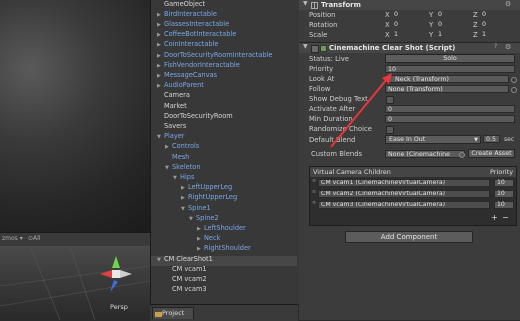  Describe the element at coordinates (453, 35) in the screenshot. I see `scale-y-field: 1` at that location.